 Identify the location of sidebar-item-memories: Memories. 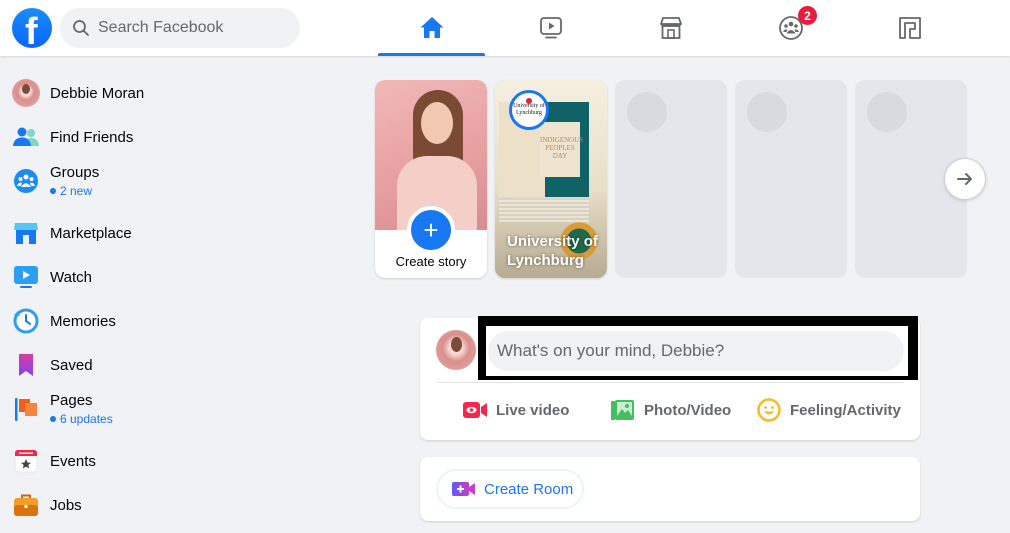
(178, 321).